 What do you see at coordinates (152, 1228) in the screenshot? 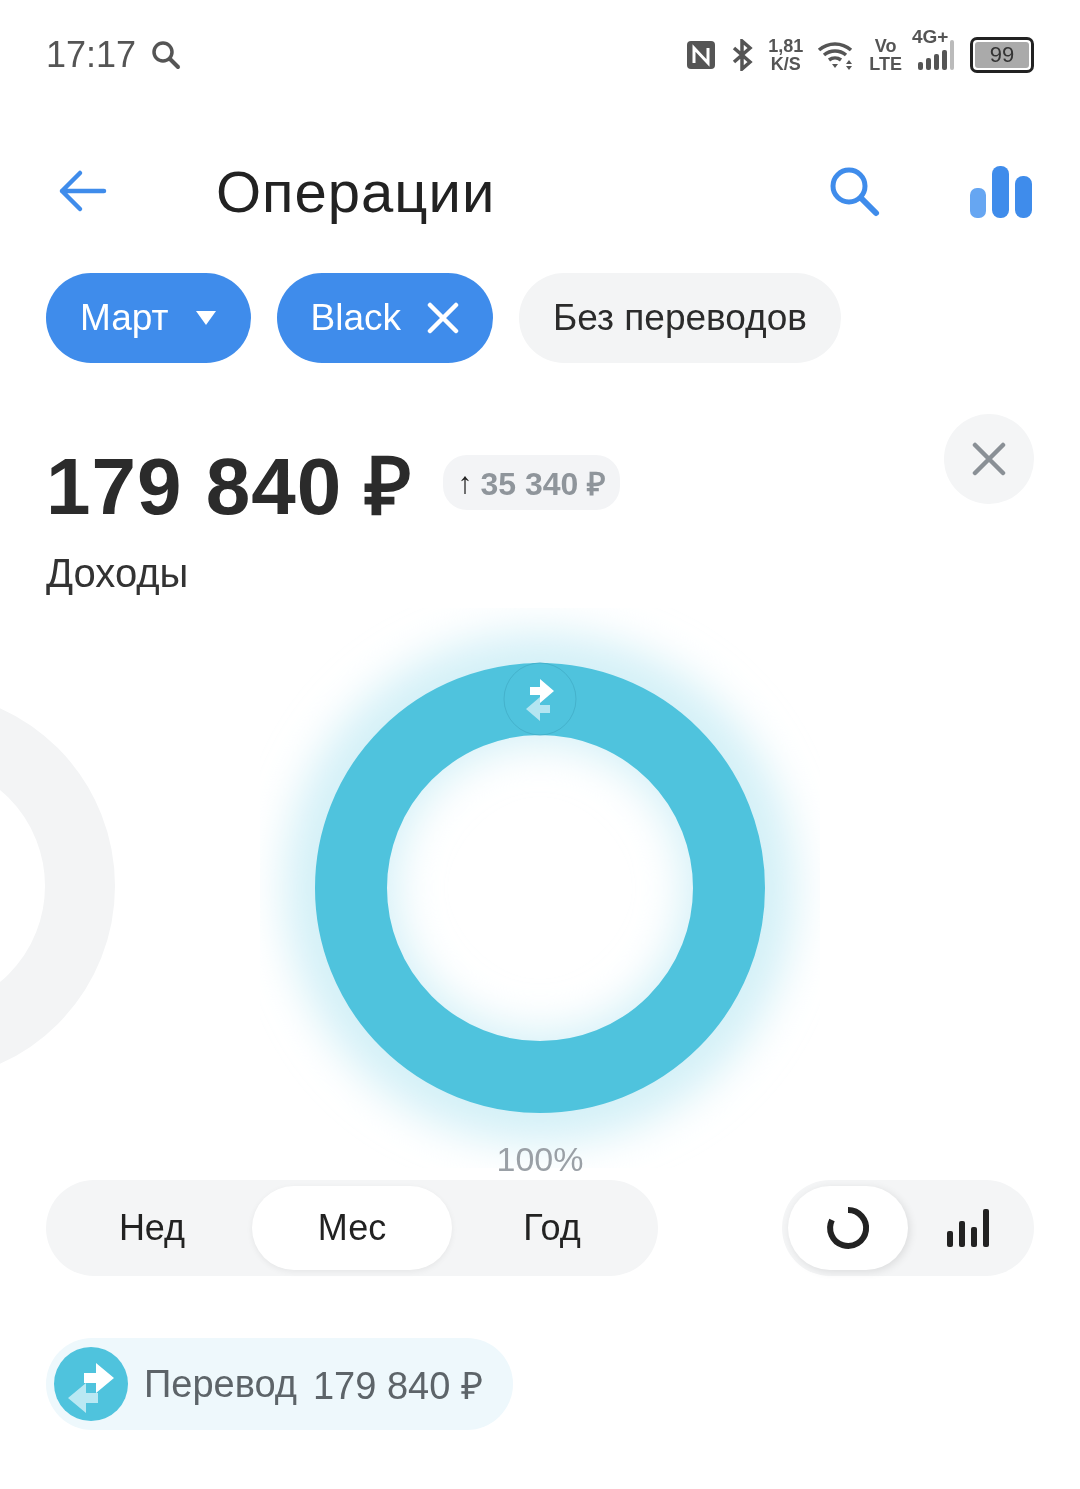
I see `period-tab: Нед` at bounding box center [152, 1228].